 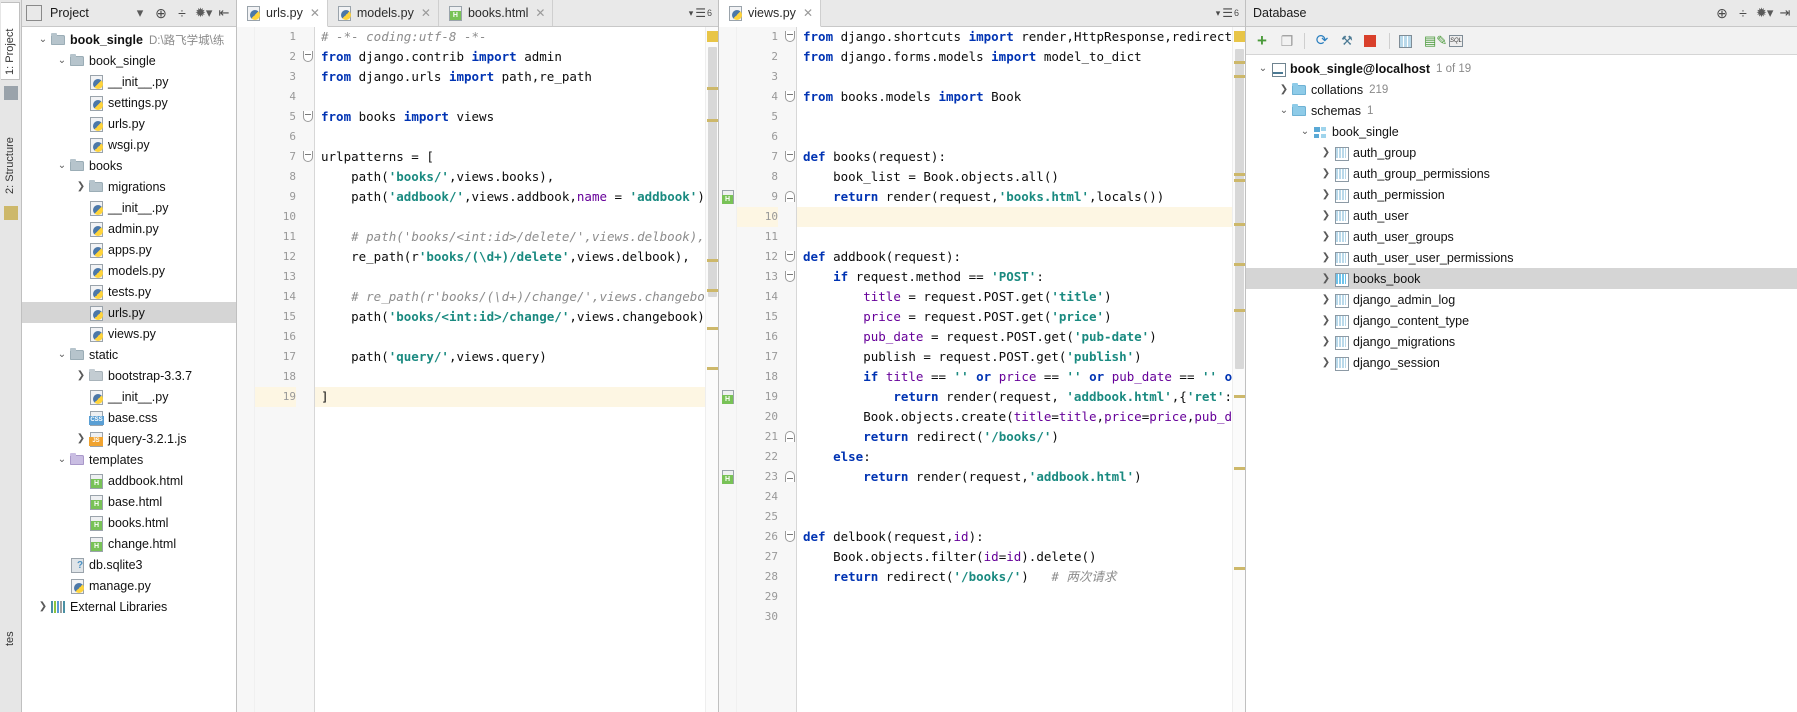 What do you see at coordinates (510, 77) in the screenshot?
I see `code-line: from django.urls import path,re_path` at bounding box center [510, 77].